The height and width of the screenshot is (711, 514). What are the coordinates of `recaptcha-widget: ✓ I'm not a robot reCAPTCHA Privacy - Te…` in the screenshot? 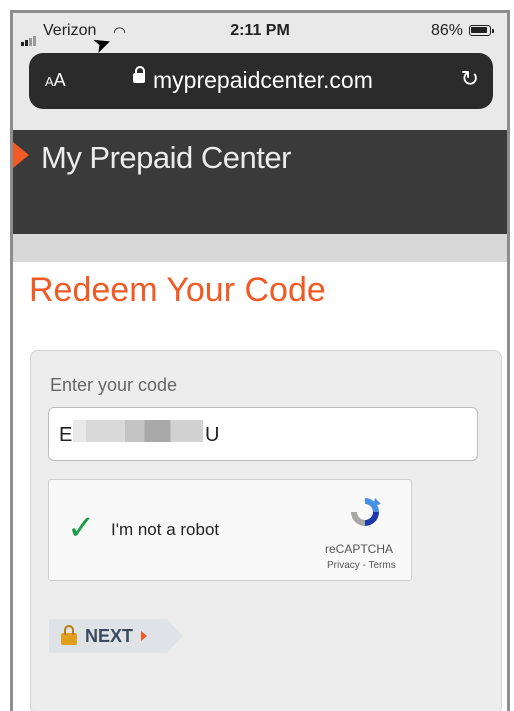 It's located at (230, 530).